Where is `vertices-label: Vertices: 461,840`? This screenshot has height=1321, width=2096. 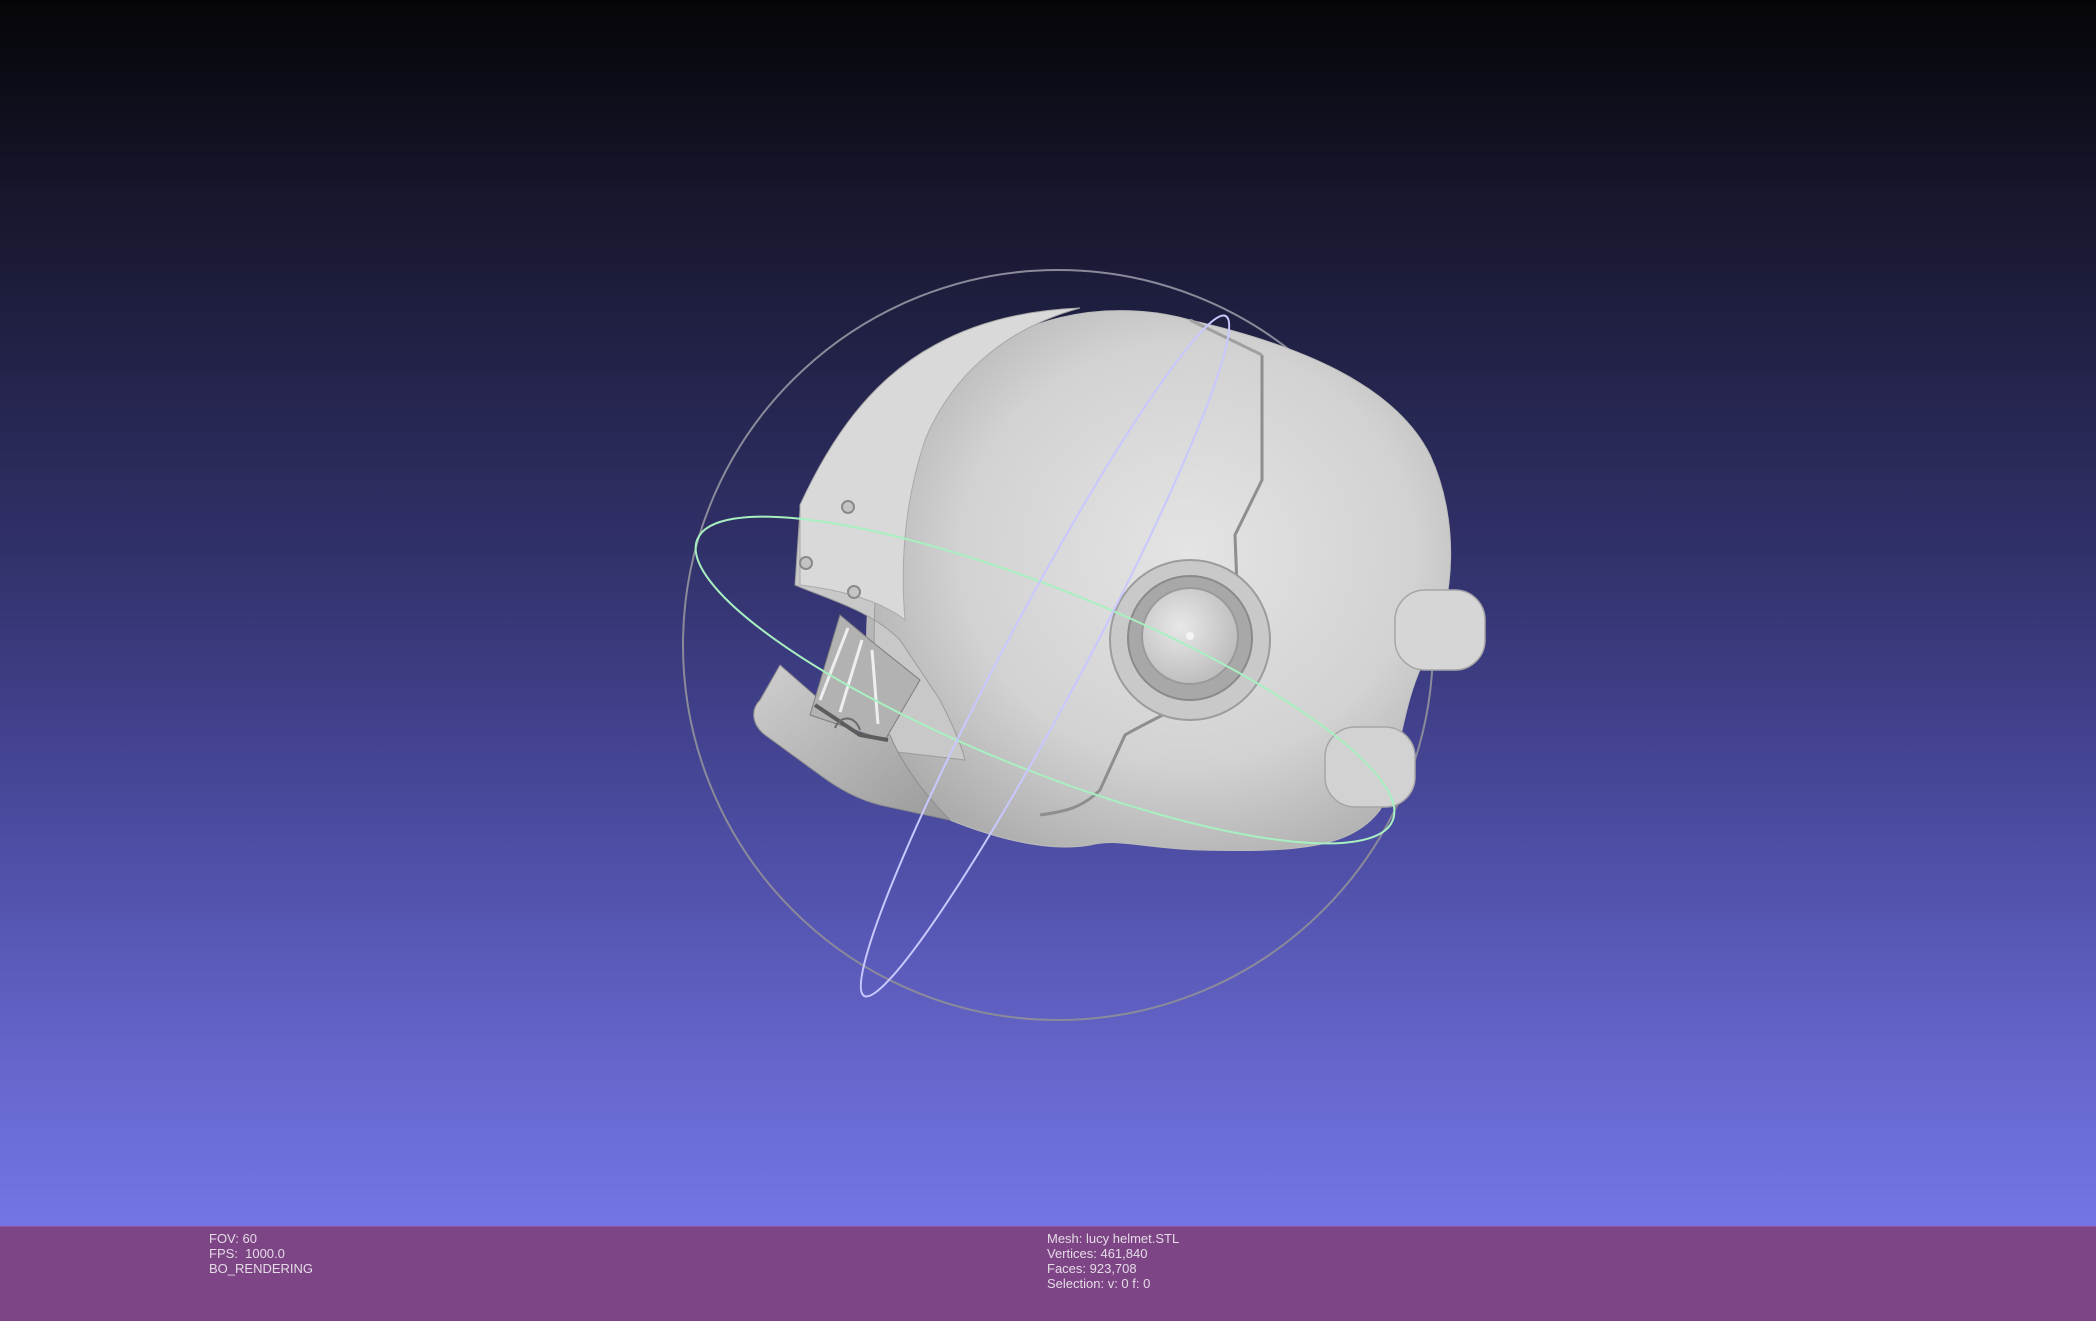 vertices-label: Vertices: 461,840 is located at coordinates (1097, 1253).